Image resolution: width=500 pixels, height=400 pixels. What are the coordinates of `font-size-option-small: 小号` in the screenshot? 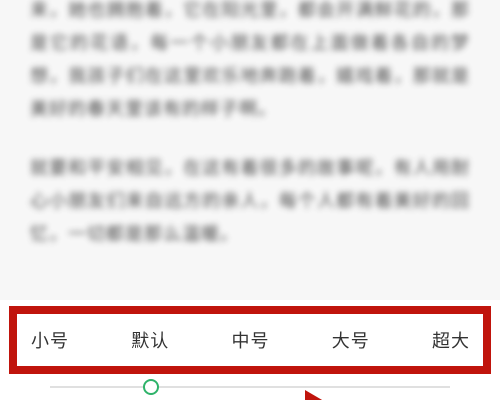 It's located at (50, 340).